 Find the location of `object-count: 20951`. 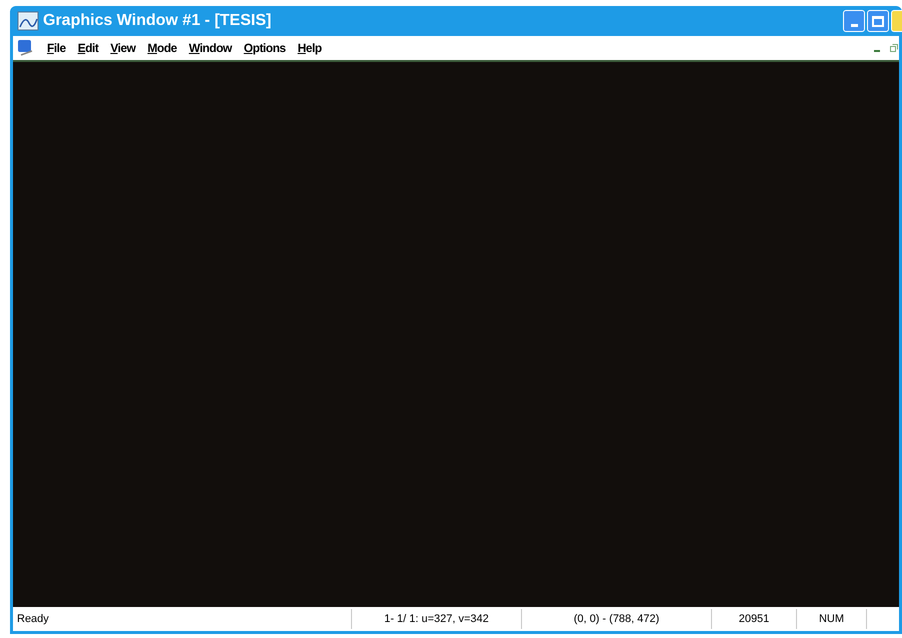

object-count: 20951 is located at coordinates (753, 619).